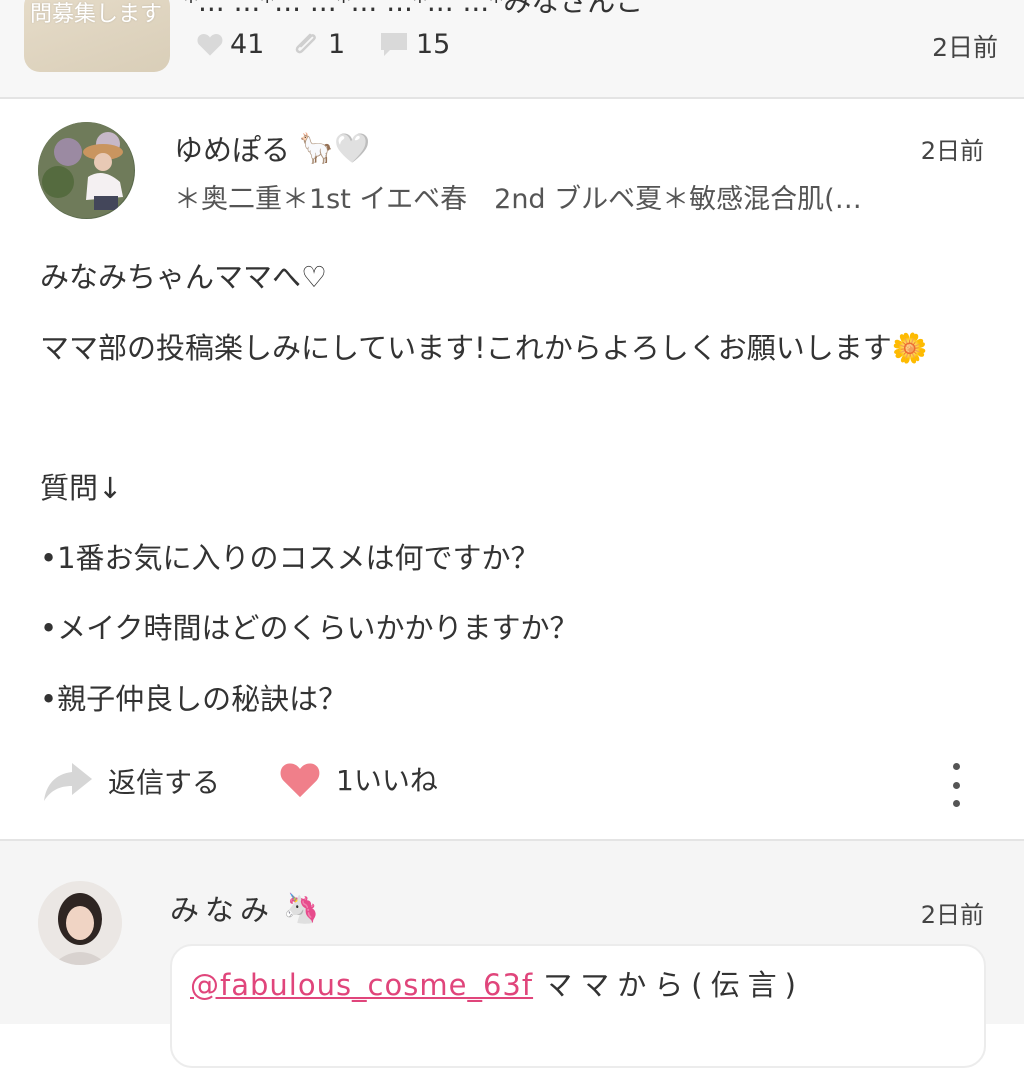 The image size is (1024, 1068). What do you see at coordinates (334, 147) in the screenshot?
I see `username-emojis: 🦙🤍` at bounding box center [334, 147].